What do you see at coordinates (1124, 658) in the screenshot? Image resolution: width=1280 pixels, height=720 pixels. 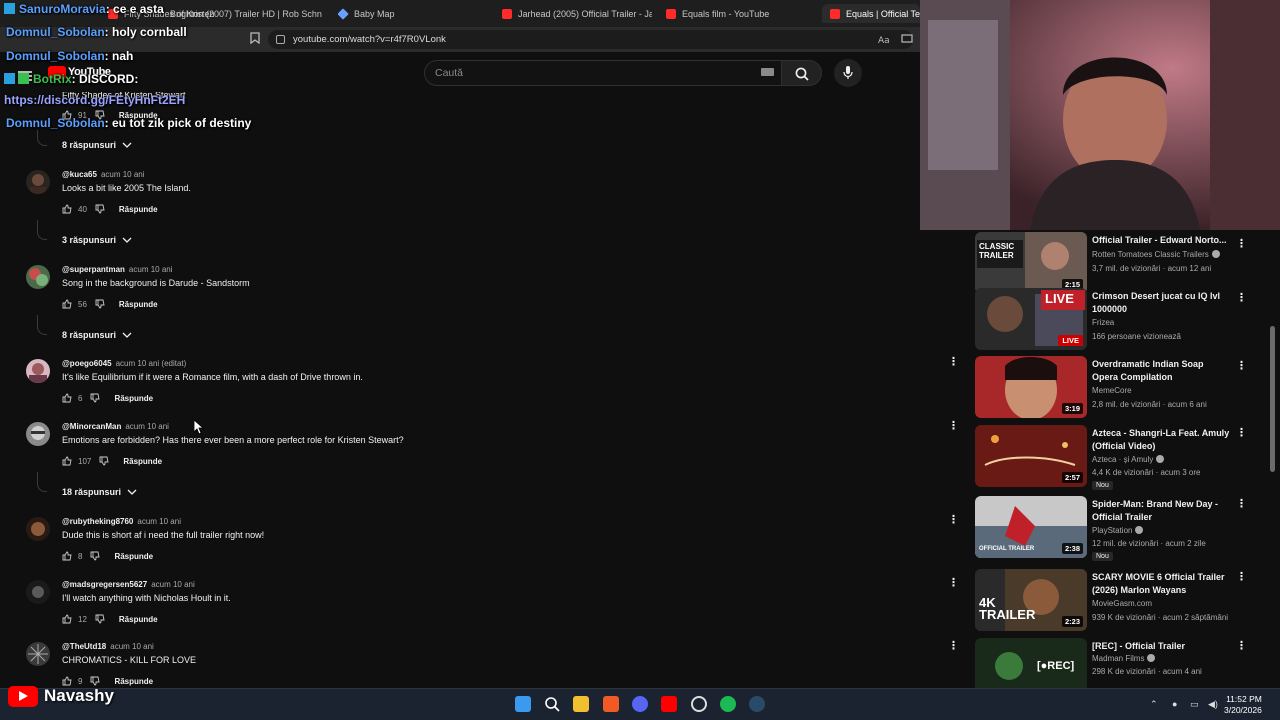 I see `channel-name: Madman Films` at bounding box center [1124, 658].